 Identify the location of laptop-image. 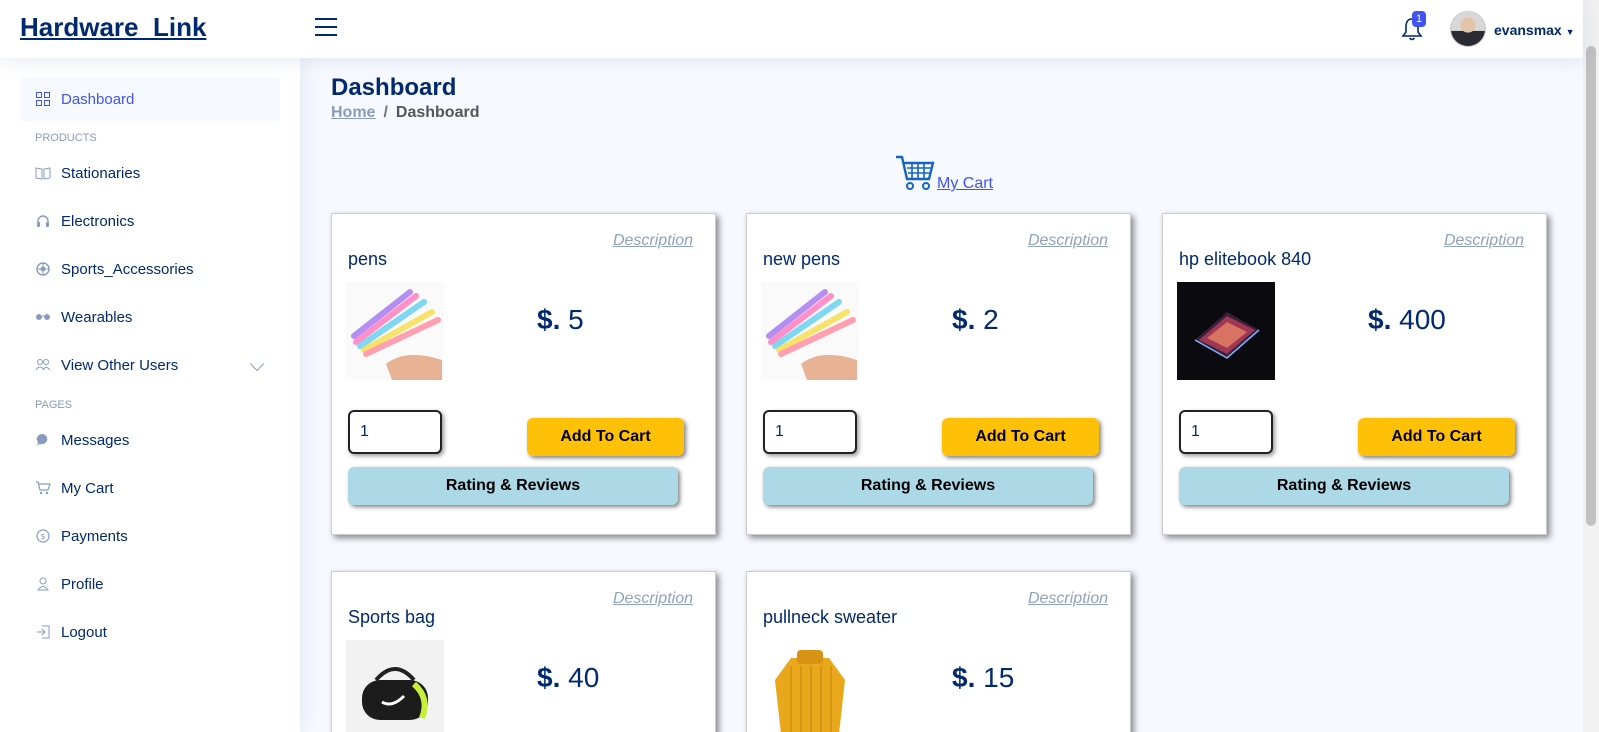
(1226, 331).